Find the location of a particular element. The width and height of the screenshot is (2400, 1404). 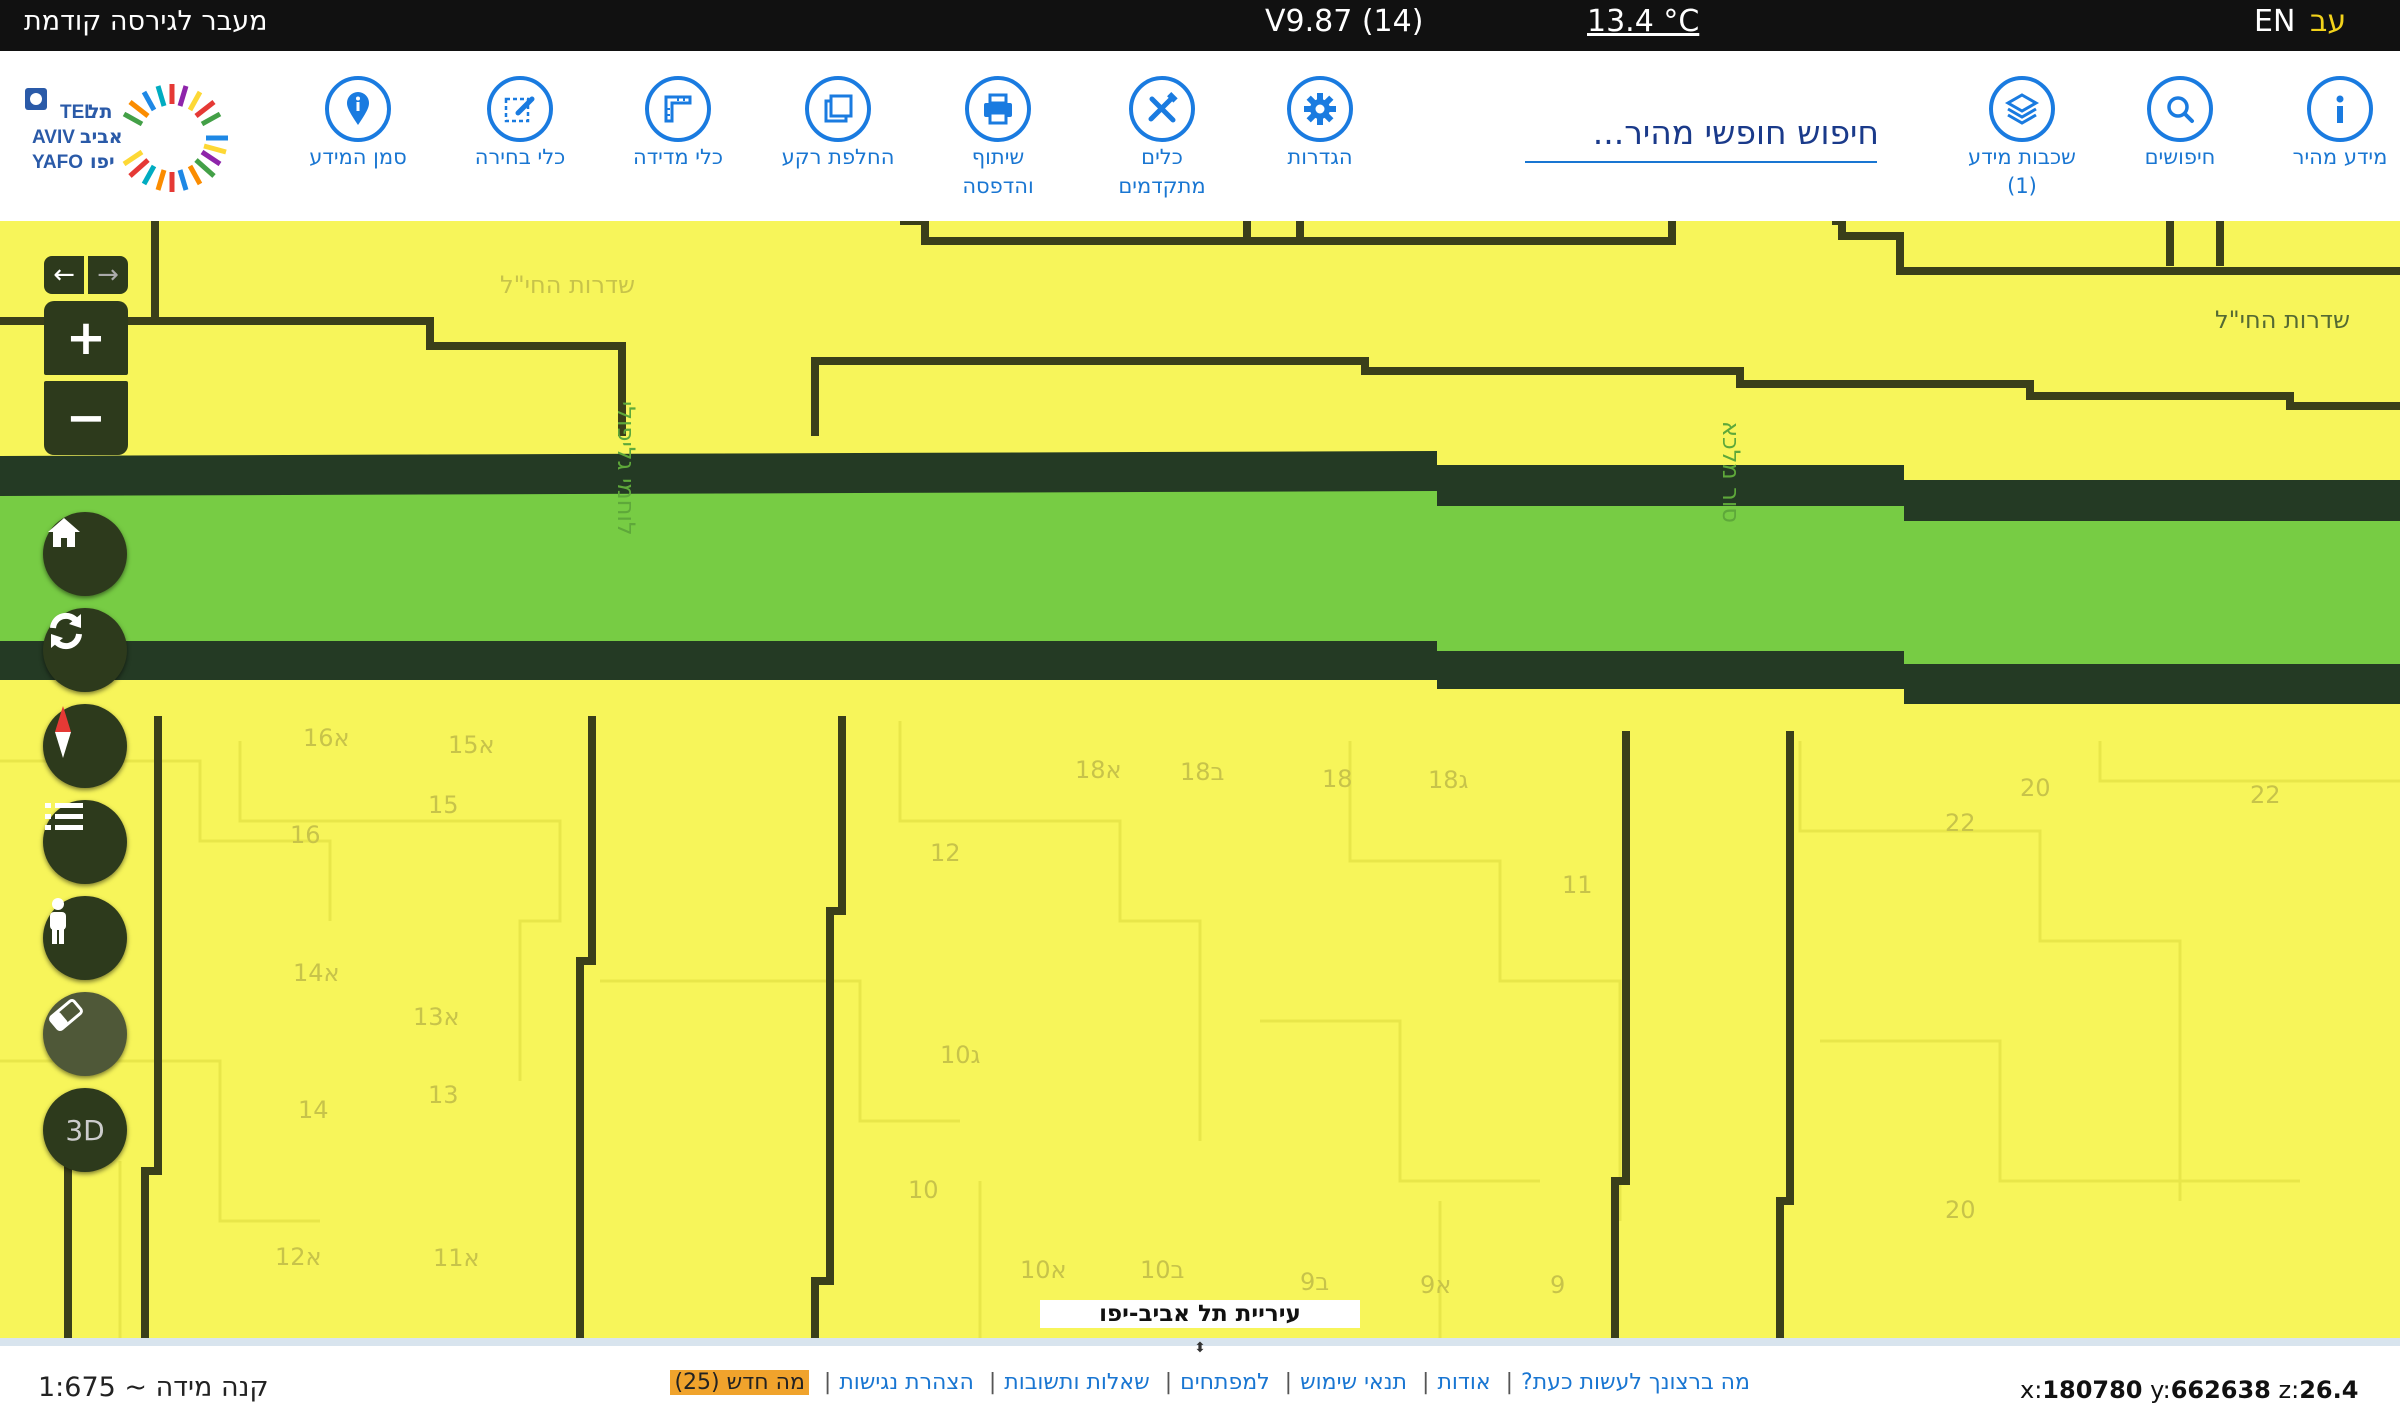

language-en-link: EN is located at coordinates (2274, 25).